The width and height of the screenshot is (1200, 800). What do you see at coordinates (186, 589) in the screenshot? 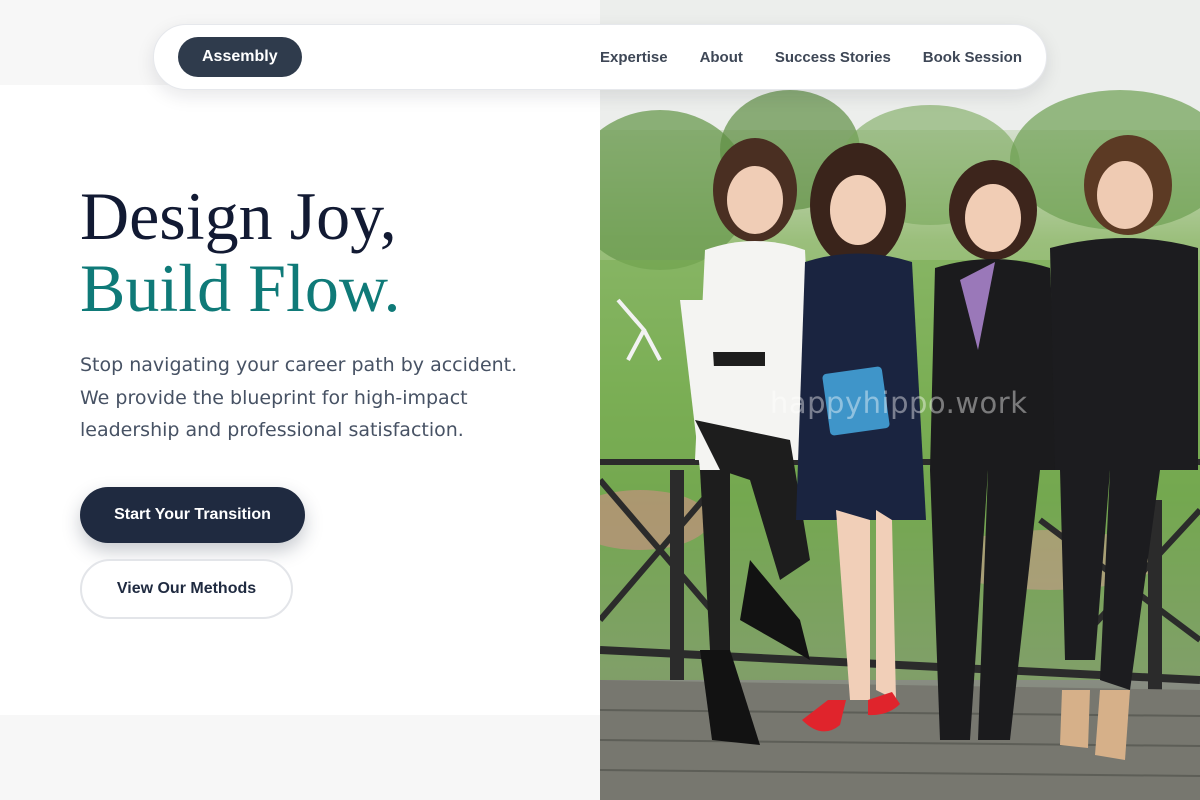
I see `view-methods-button: View Our Methods` at bounding box center [186, 589].